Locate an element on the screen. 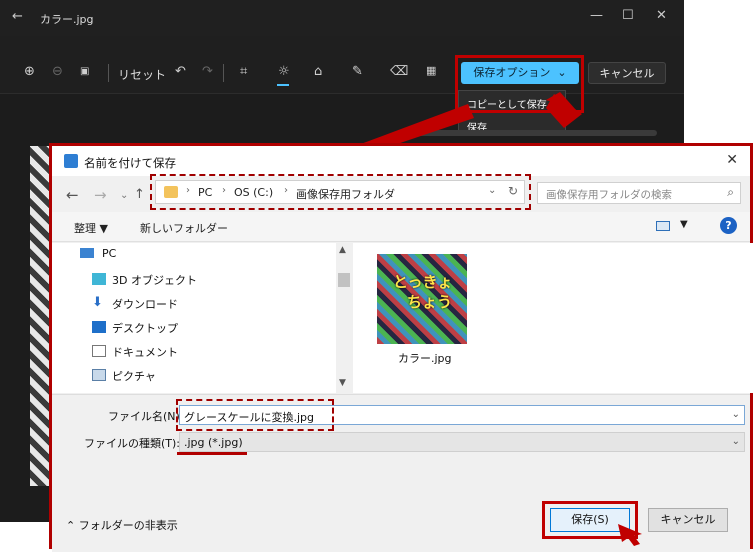 This screenshot has width=756, height=552. view-dropdown-icon: ▼ is located at coordinates (684, 224).